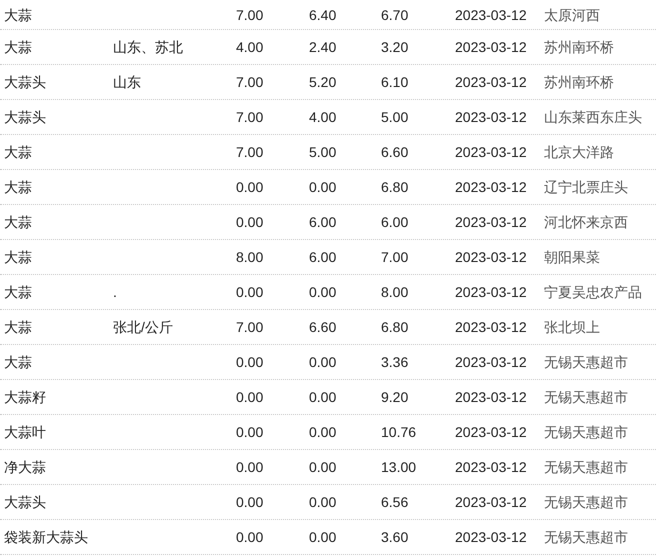 This screenshot has width=656, height=557. Describe the element at coordinates (115, 292) in the screenshot. I see `table-cell-text: .` at that location.